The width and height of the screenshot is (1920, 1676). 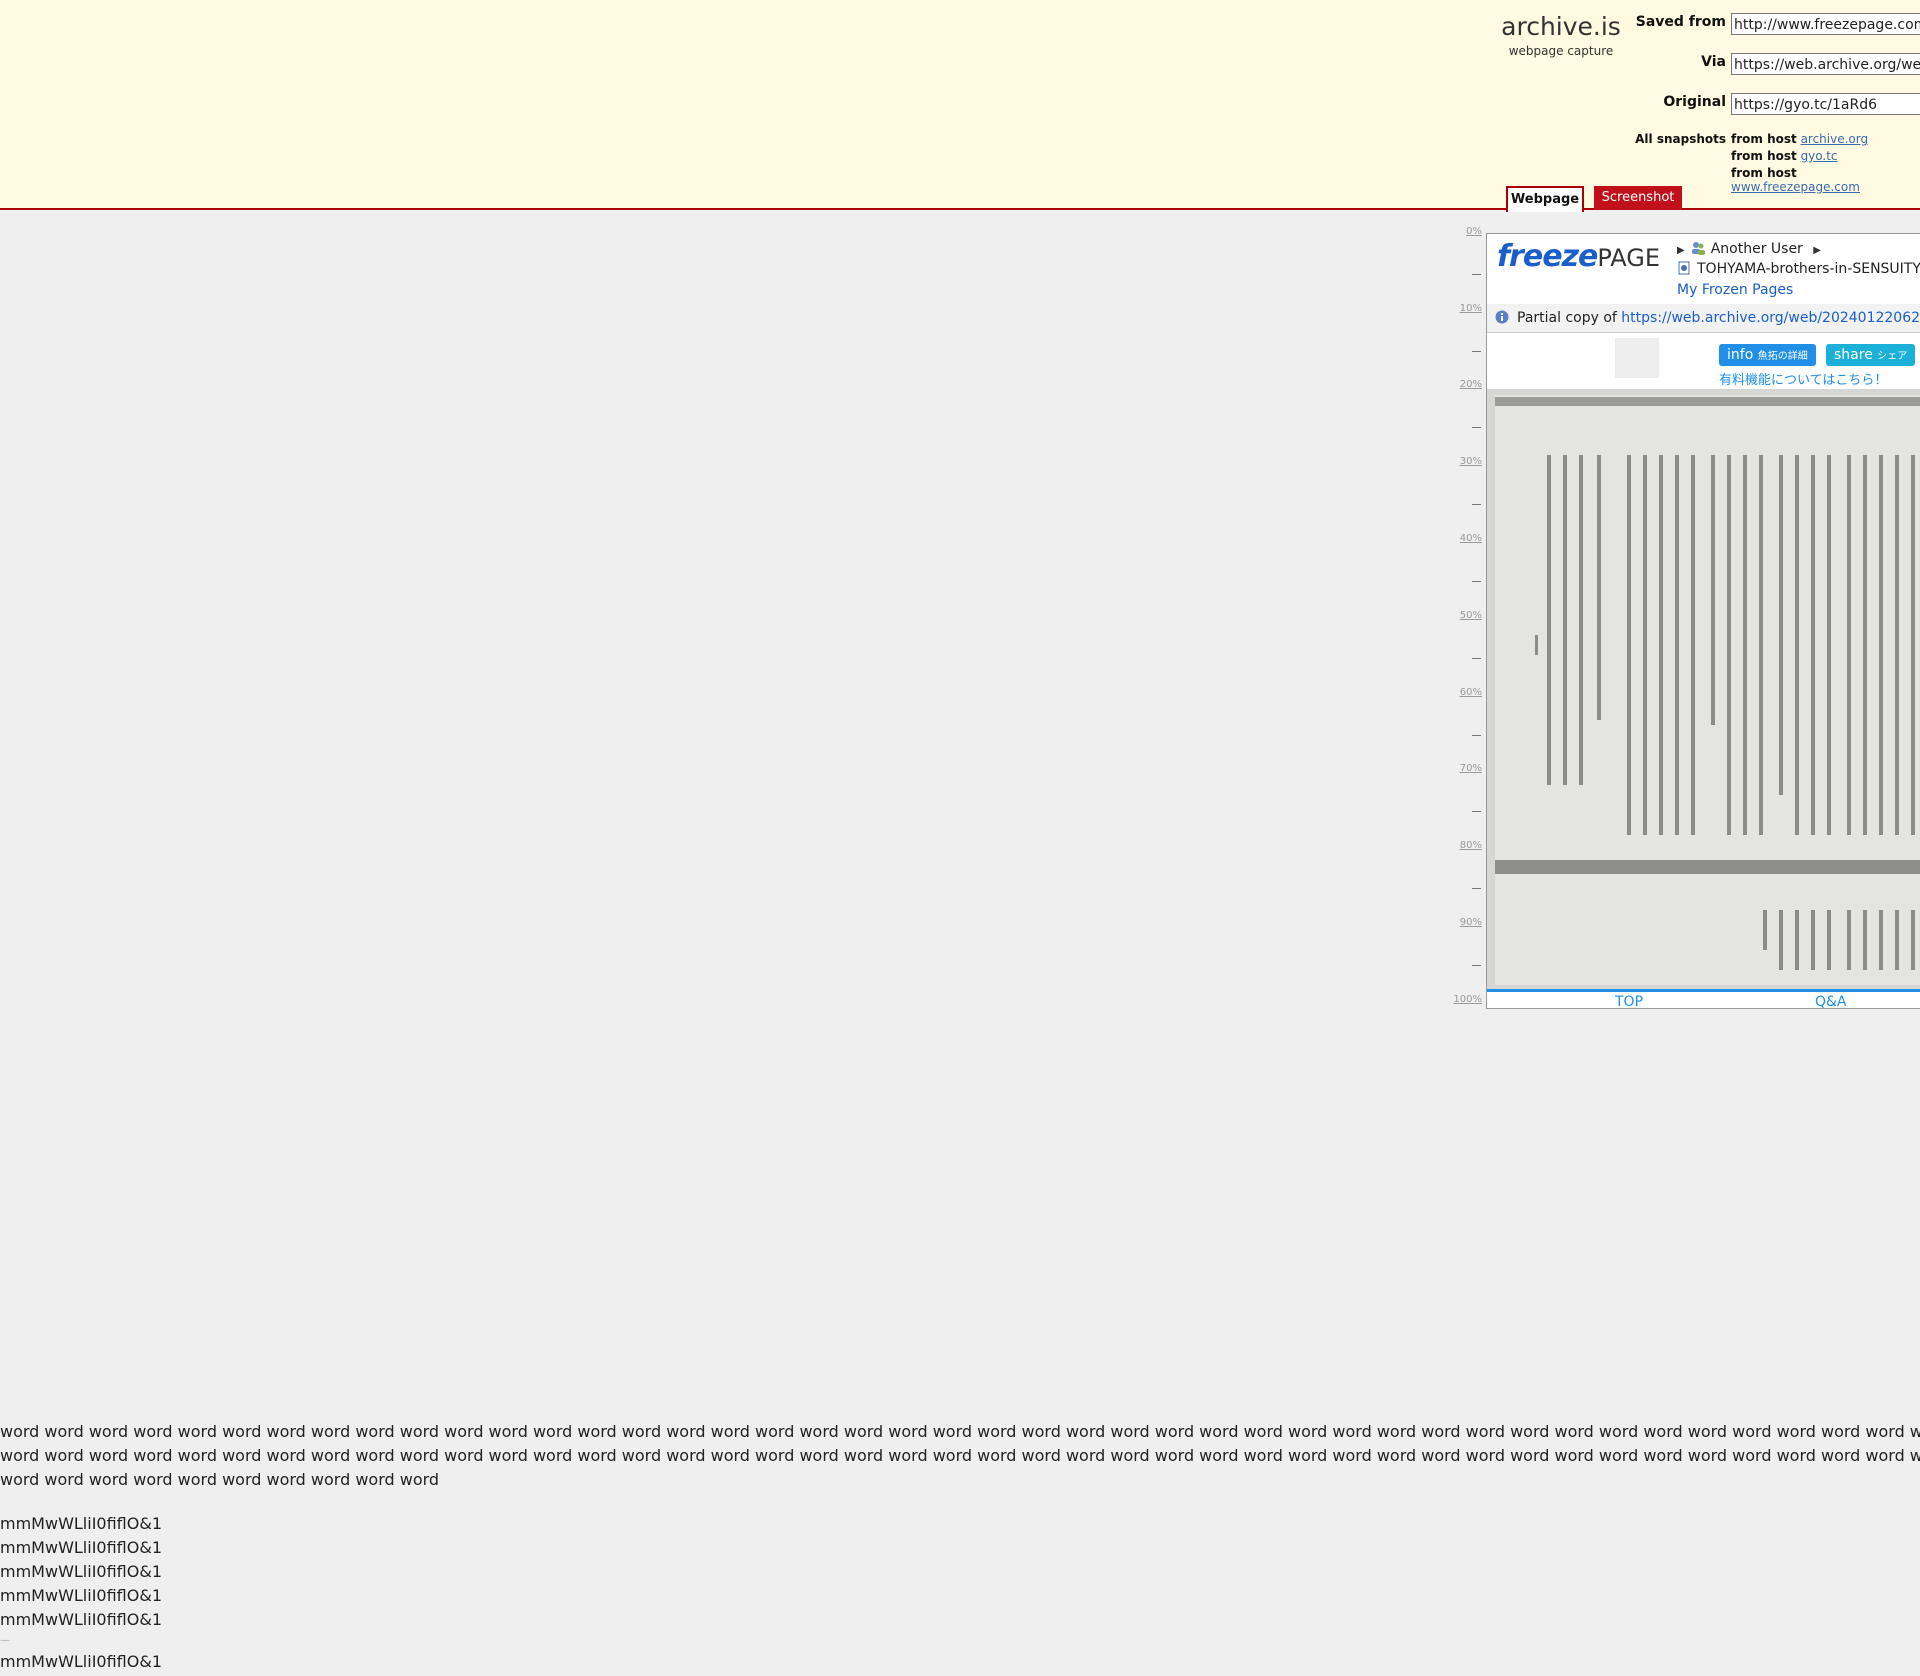 What do you see at coordinates (1545, 199) in the screenshot?
I see `tab-webpage: Webpage` at bounding box center [1545, 199].